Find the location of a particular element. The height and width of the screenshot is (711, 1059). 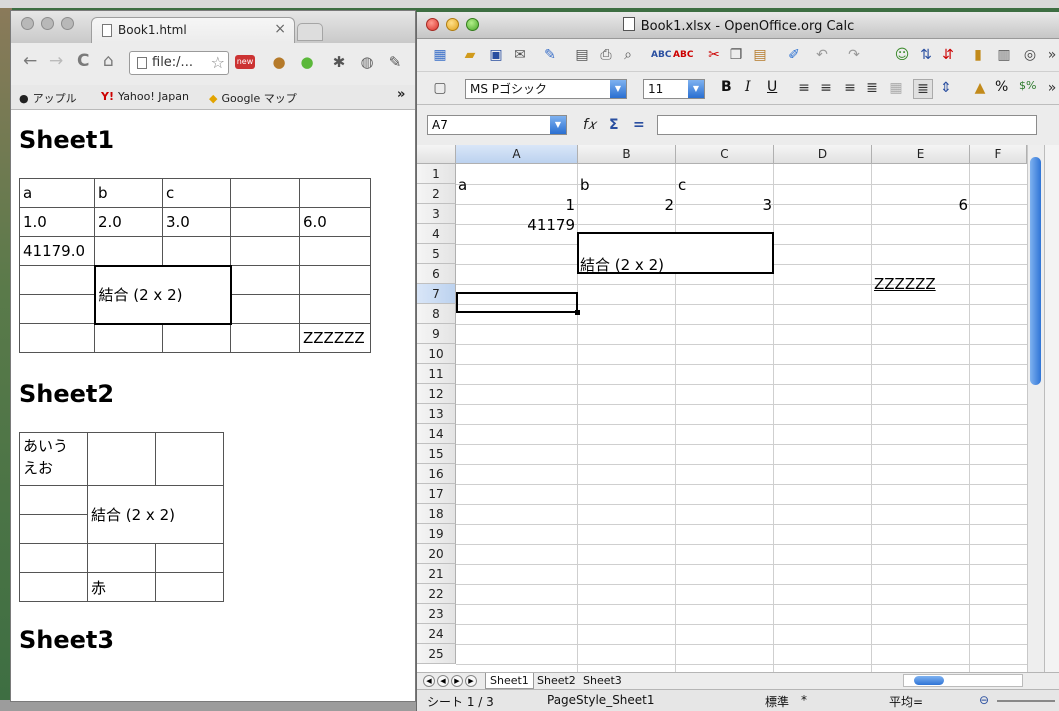

sort-descending-icon: ⇵ is located at coordinates (948, 55).